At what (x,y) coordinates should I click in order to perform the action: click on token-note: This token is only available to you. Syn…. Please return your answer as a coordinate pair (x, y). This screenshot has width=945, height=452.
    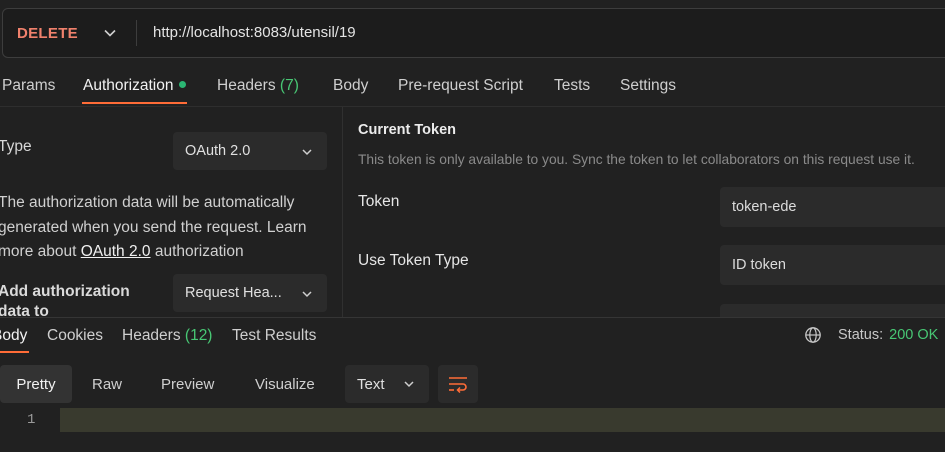
    Looking at the image, I should click on (636, 159).